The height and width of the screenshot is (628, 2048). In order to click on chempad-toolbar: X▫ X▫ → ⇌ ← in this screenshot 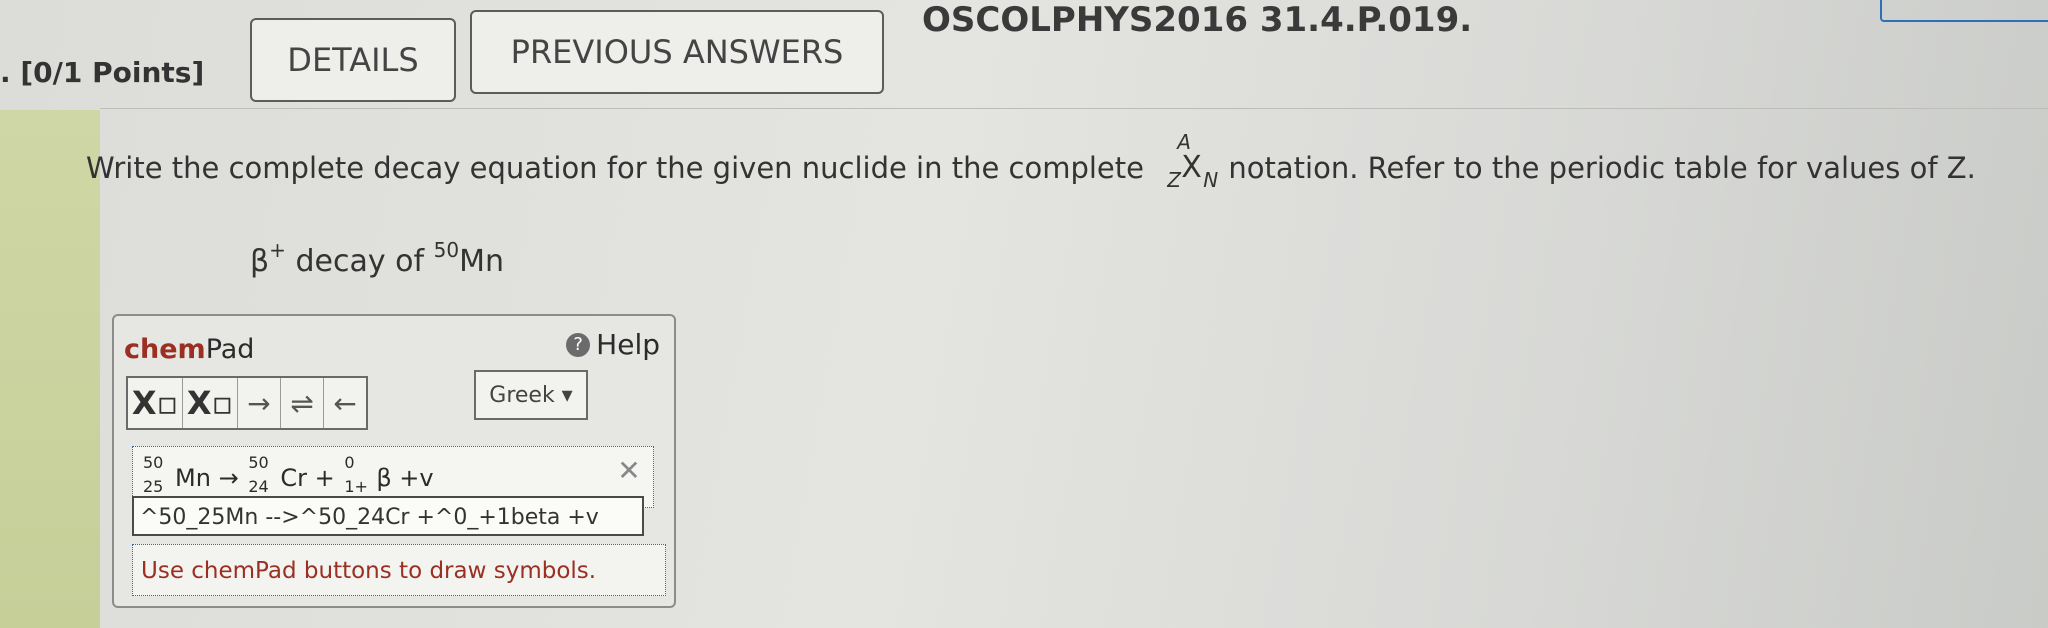, I will do `click(247, 403)`.